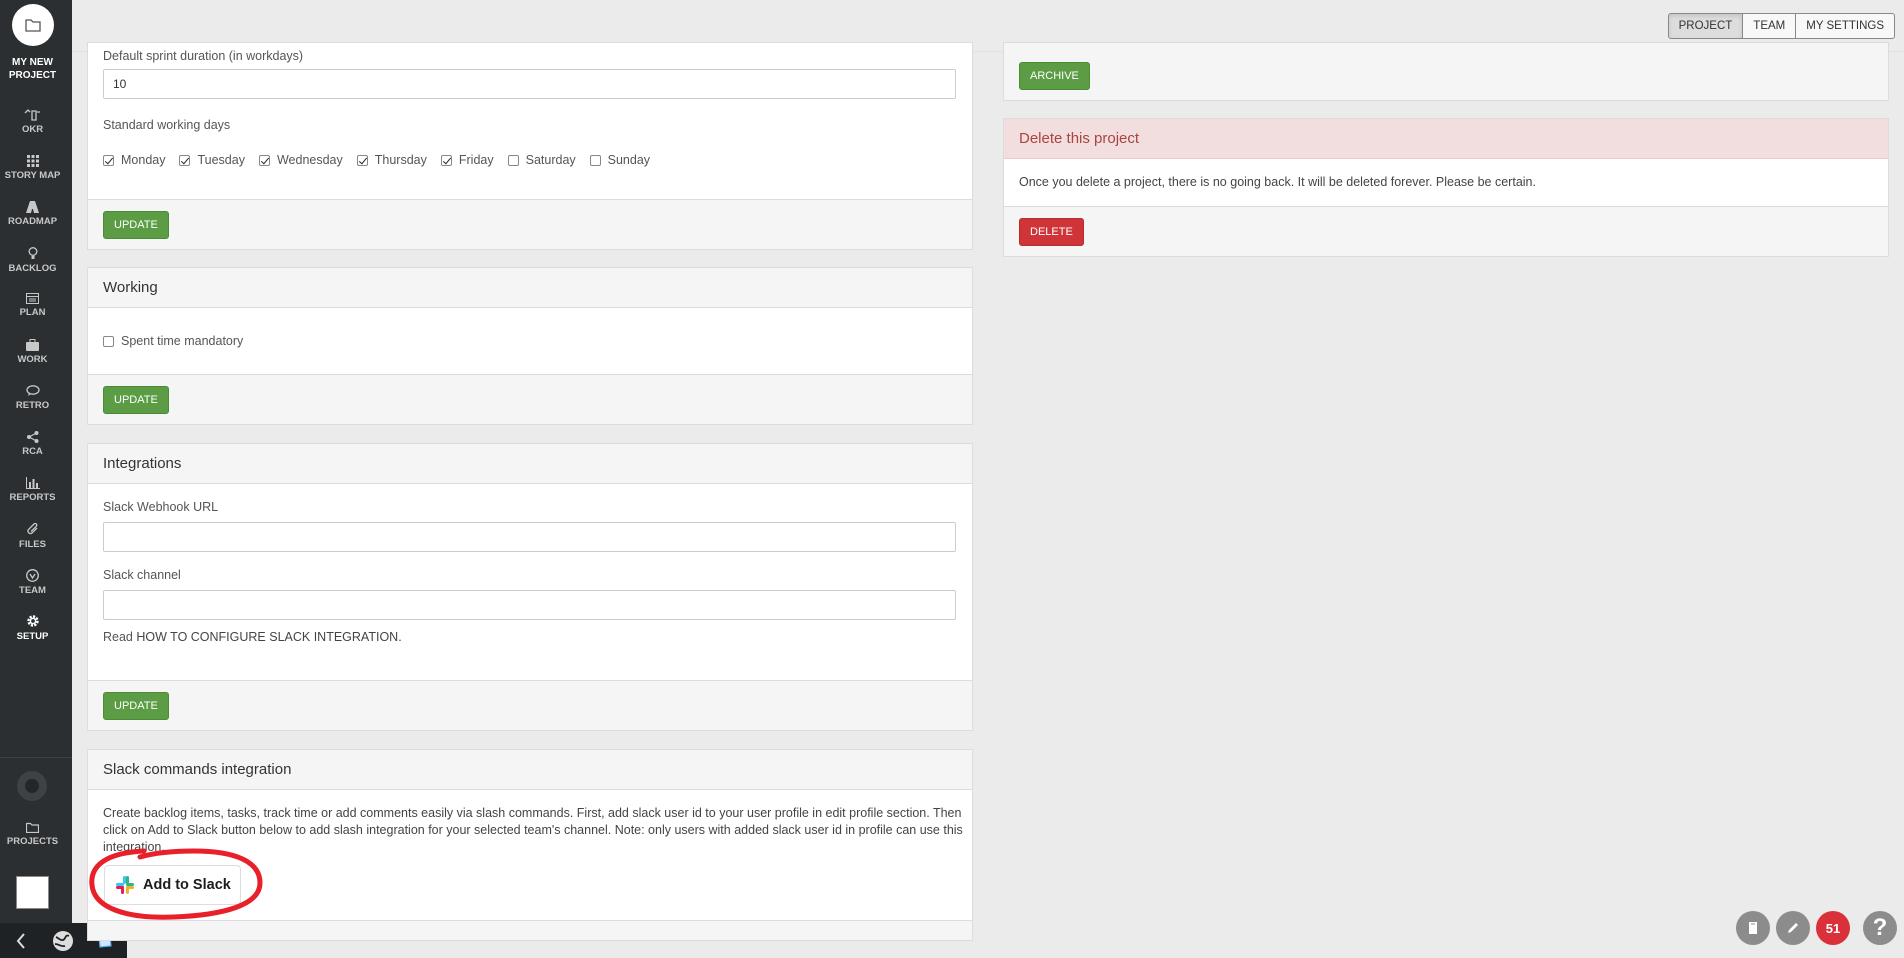 Image resolution: width=1904 pixels, height=958 pixels. I want to click on chevron-left-icon, so click(21, 940).